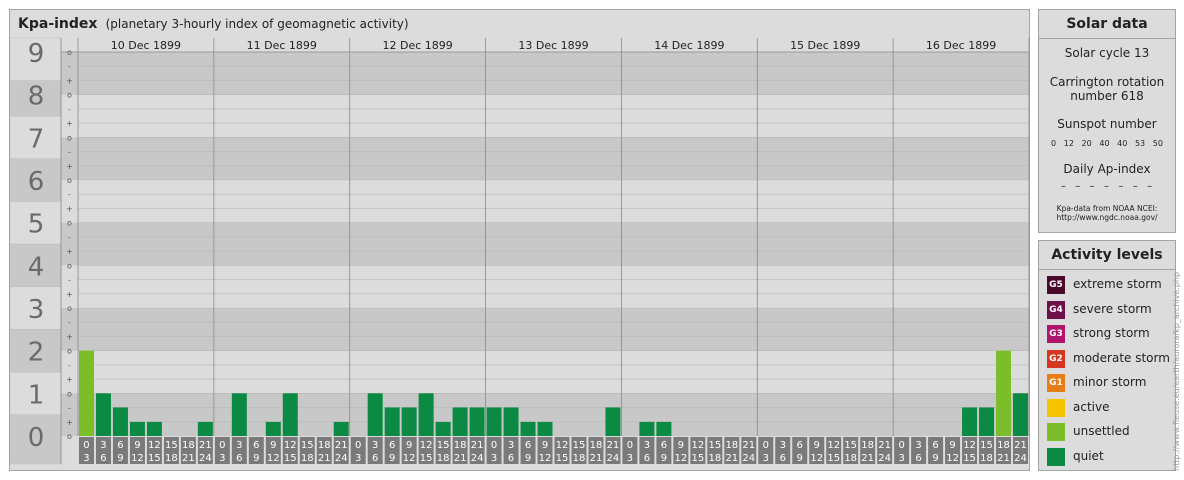 This screenshot has height=480, width=1184. What do you see at coordinates (1056, 334) in the screenshot?
I see `activity-level-swatch: G3` at bounding box center [1056, 334].